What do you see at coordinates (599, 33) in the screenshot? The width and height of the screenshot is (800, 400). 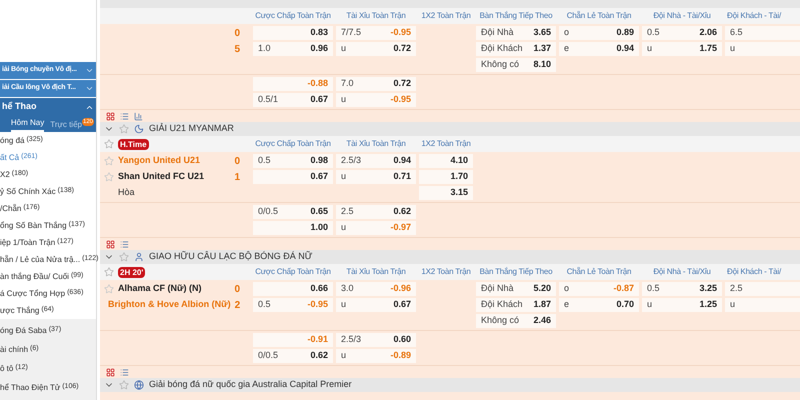 I see `odds-cell: o 0.89` at bounding box center [599, 33].